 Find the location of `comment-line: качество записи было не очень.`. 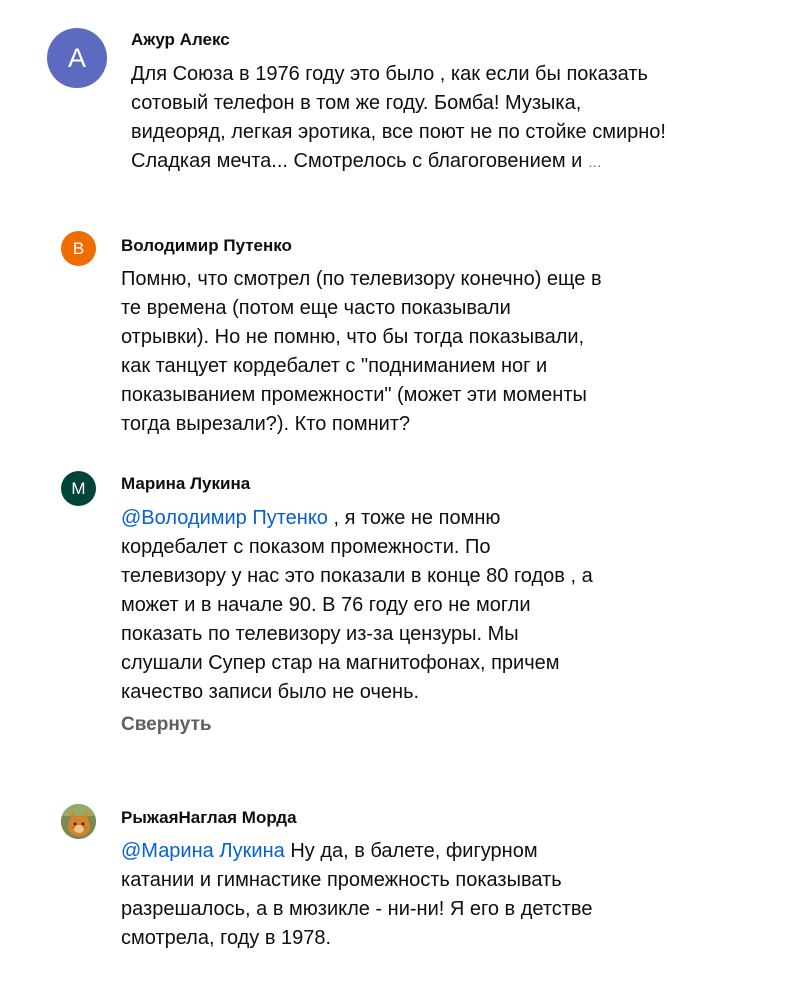

comment-line: качество записи было не очень. is located at coordinates (270, 692).